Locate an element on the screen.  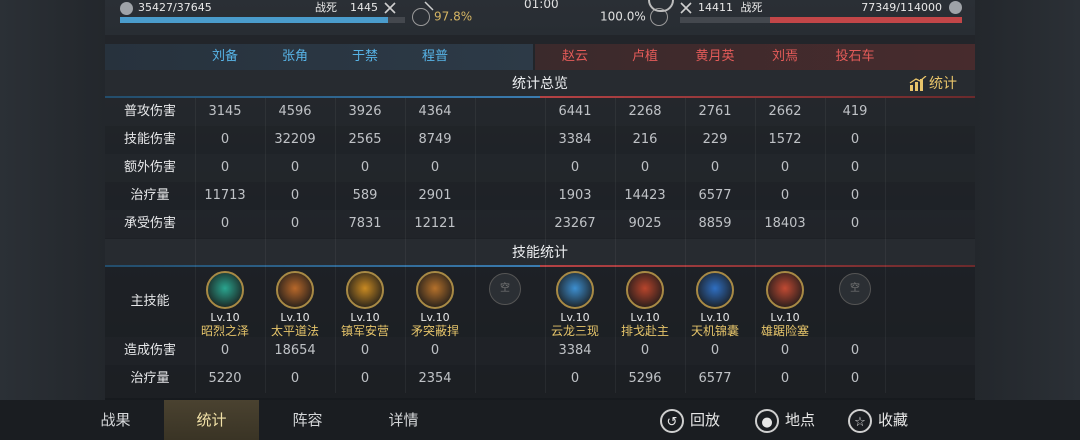
tab-lineup: 阵容 is located at coordinates (307, 420).